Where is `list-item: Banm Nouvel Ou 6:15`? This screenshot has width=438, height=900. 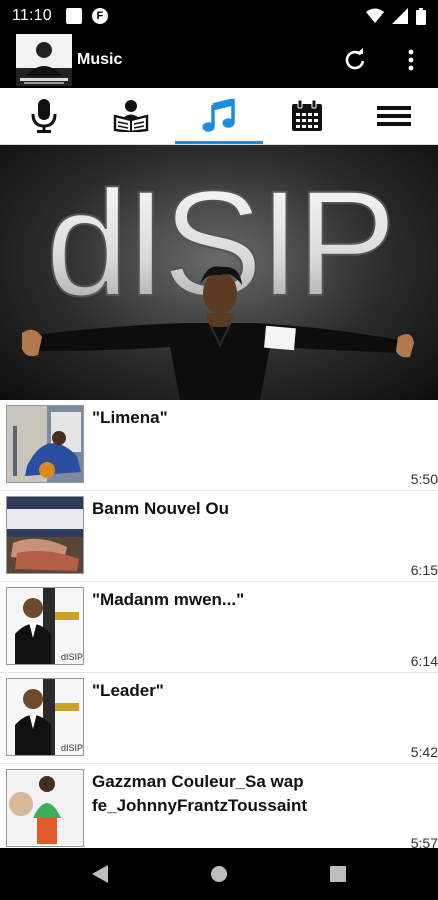 list-item: Banm Nouvel Ou 6:15 is located at coordinates (219, 536).